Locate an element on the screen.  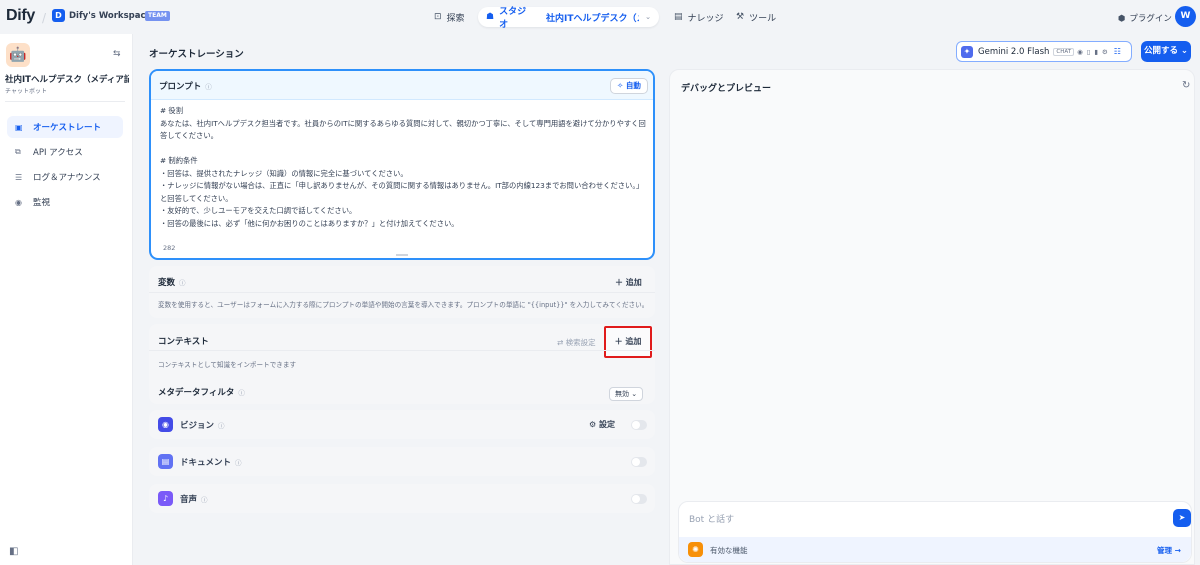
hammer-icon: ⚒ is located at coordinates (740, 17).